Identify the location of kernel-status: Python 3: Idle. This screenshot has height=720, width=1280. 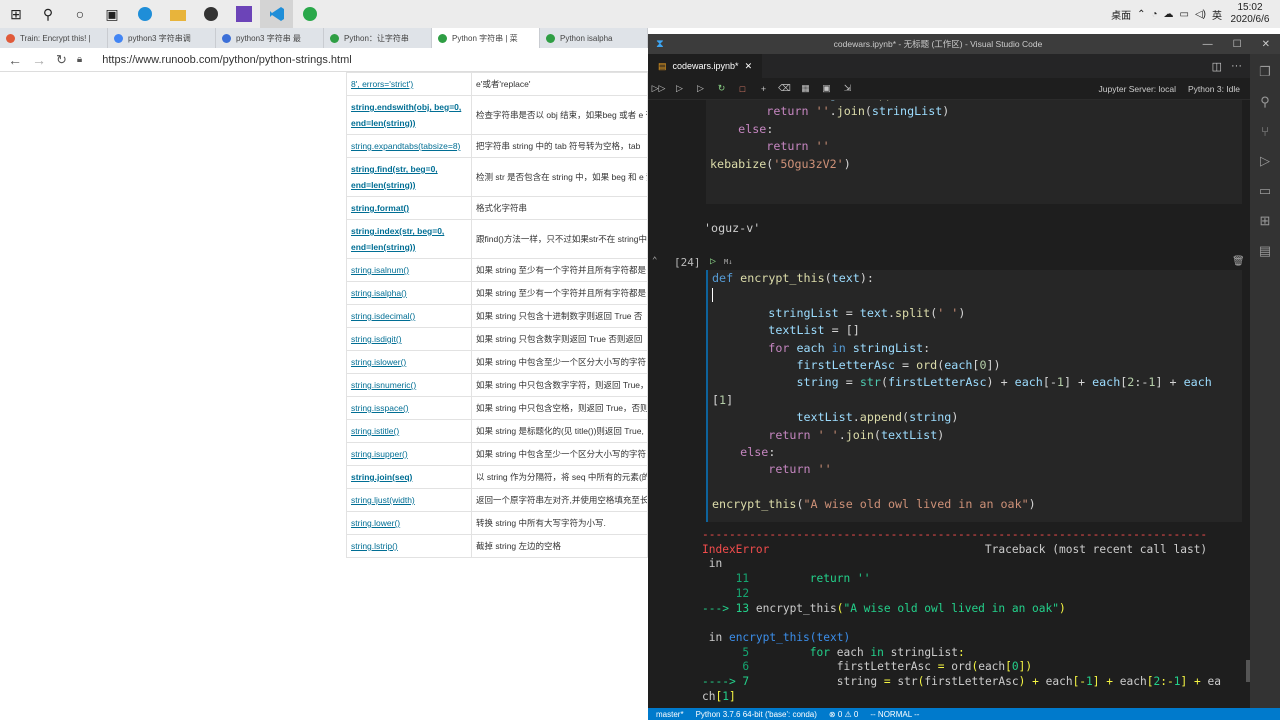
(1214, 89).